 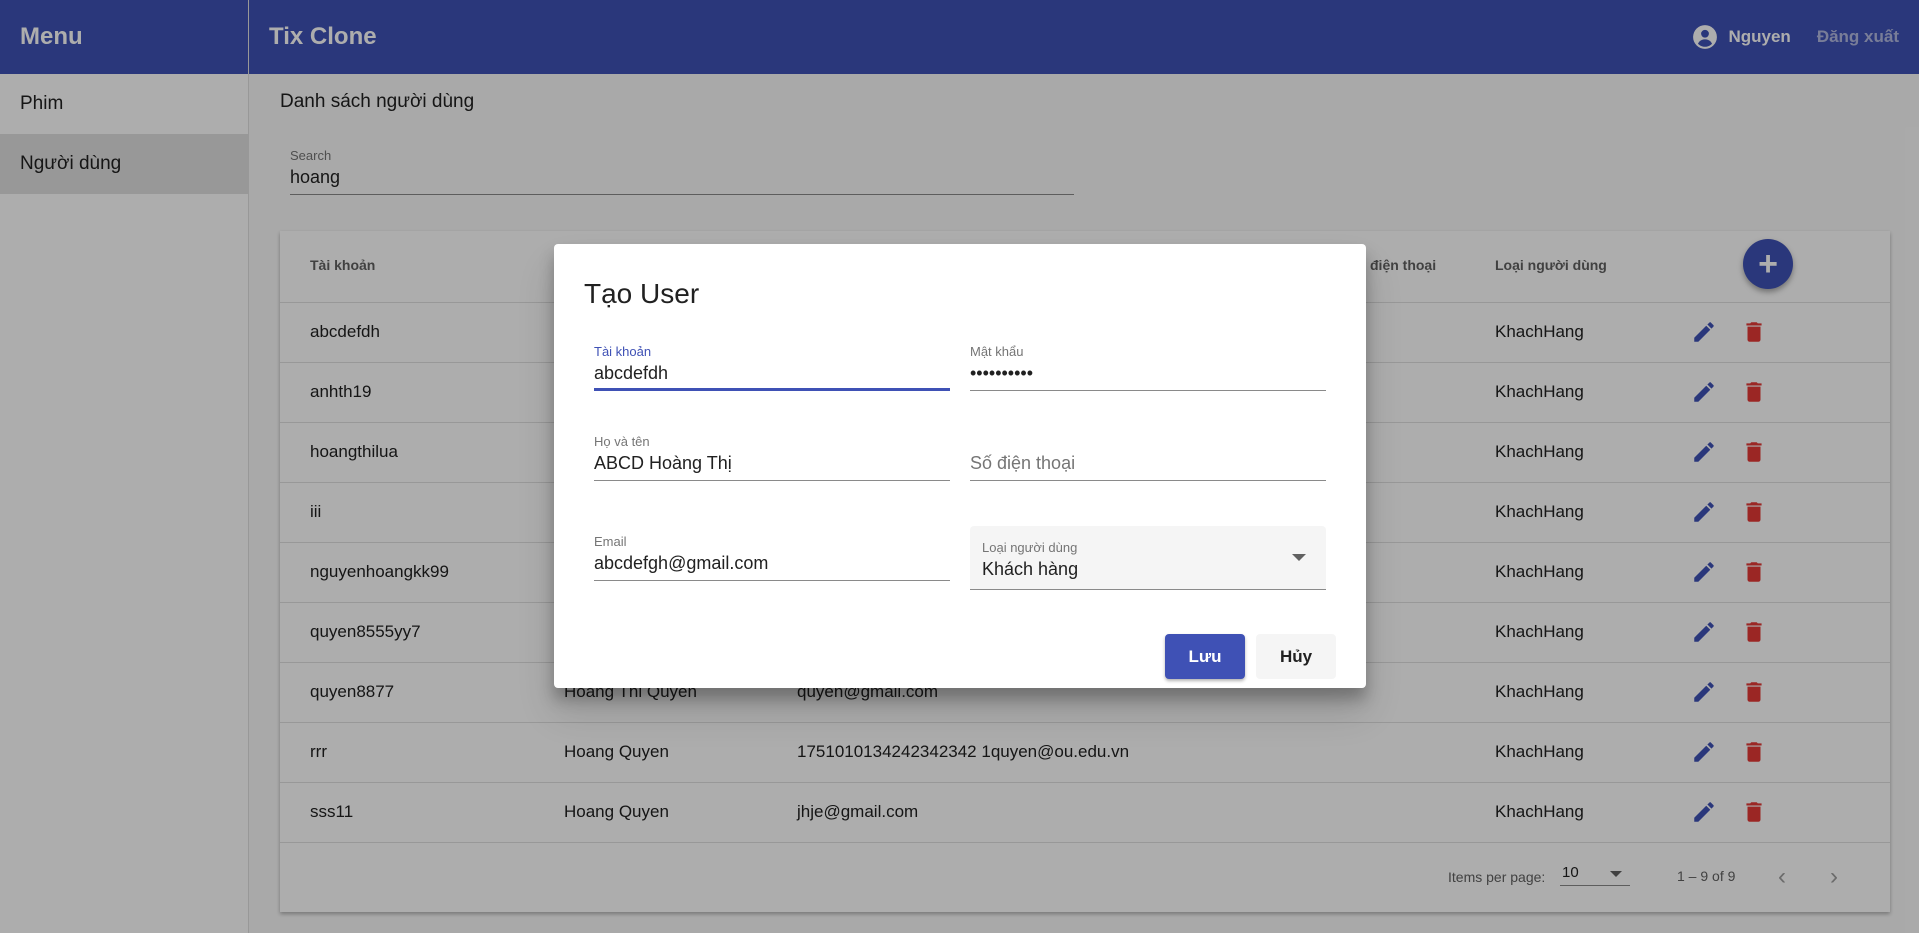 I want to click on password-field: Mật khẩu ••••••••••, so click(x=1148, y=367).